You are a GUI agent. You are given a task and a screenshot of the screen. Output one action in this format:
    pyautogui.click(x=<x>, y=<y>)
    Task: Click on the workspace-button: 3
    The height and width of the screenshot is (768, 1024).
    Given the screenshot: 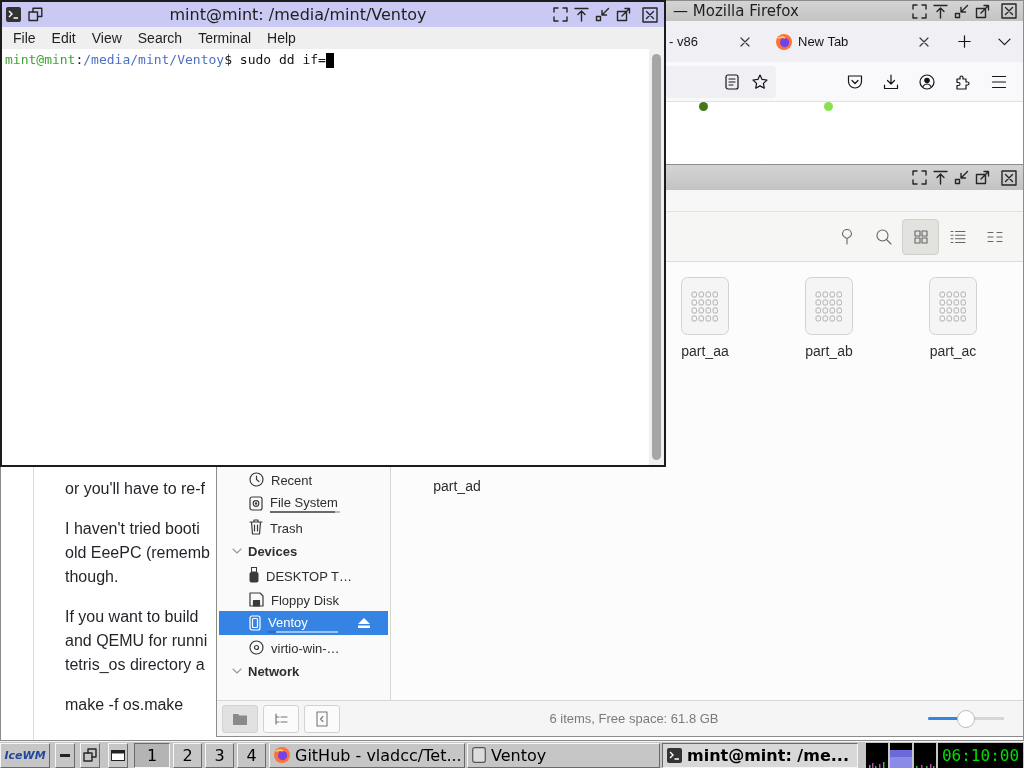 What is the action you would take?
    pyautogui.click(x=219, y=755)
    